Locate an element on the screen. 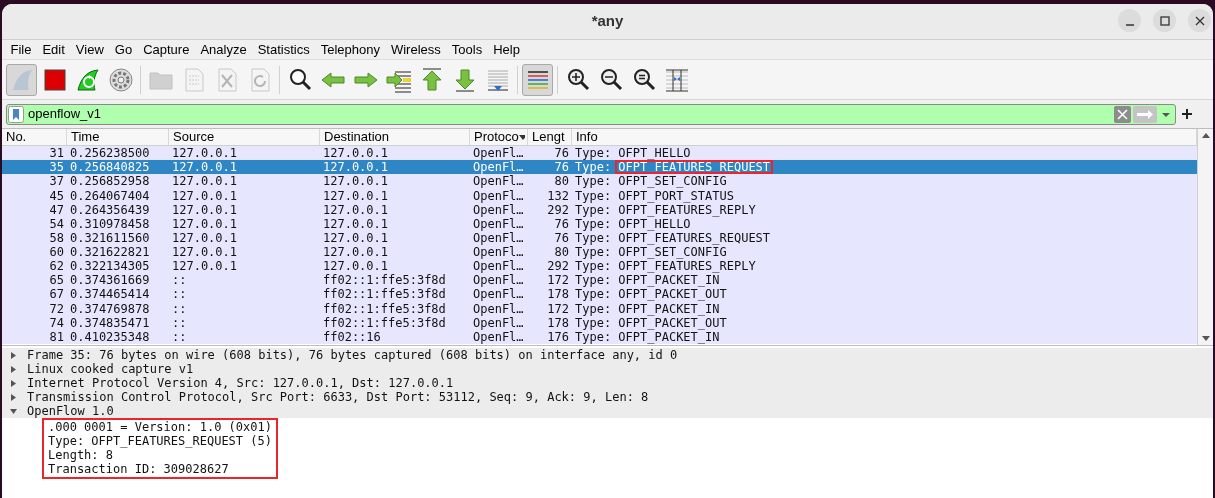 The height and width of the screenshot is (498, 1215). column-header: Source is located at coordinates (194, 137).